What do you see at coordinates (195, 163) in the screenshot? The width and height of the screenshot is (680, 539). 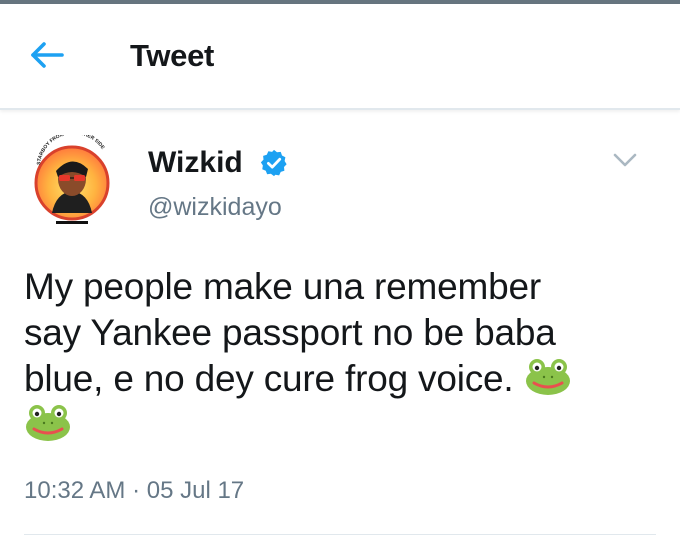 I see `author-name: Wizkid` at bounding box center [195, 163].